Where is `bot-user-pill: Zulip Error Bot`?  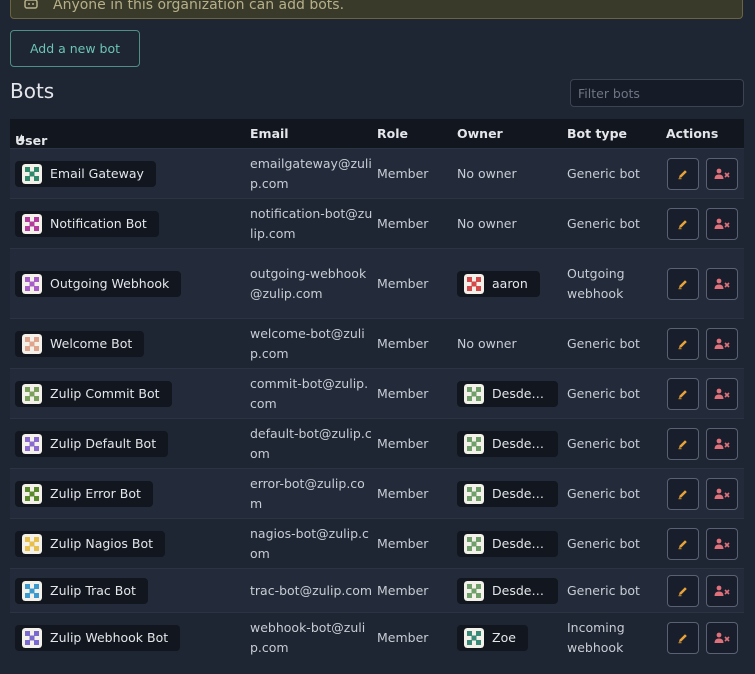 bot-user-pill: Zulip Error Bot is located at coordinates (84, 493).